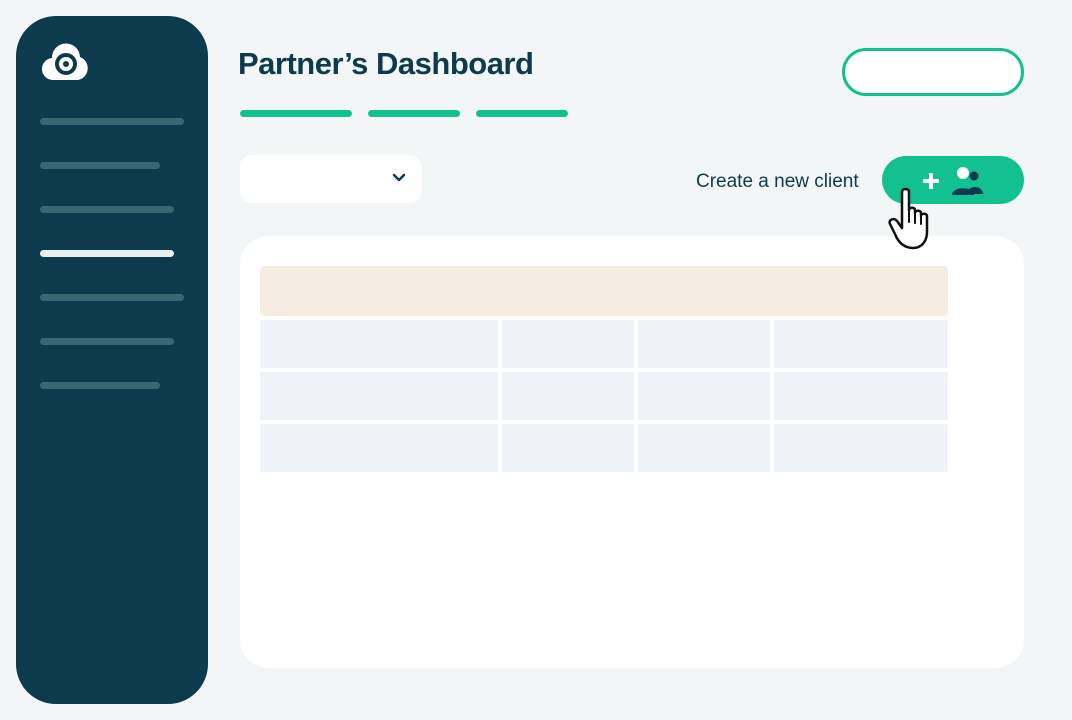 This screenshot has width=1072, height=720. What do you see at coordinates (386, 63) in the screenshot?
I see `page-title: Partner’s Dashboard` at bounding box center [386, 63].